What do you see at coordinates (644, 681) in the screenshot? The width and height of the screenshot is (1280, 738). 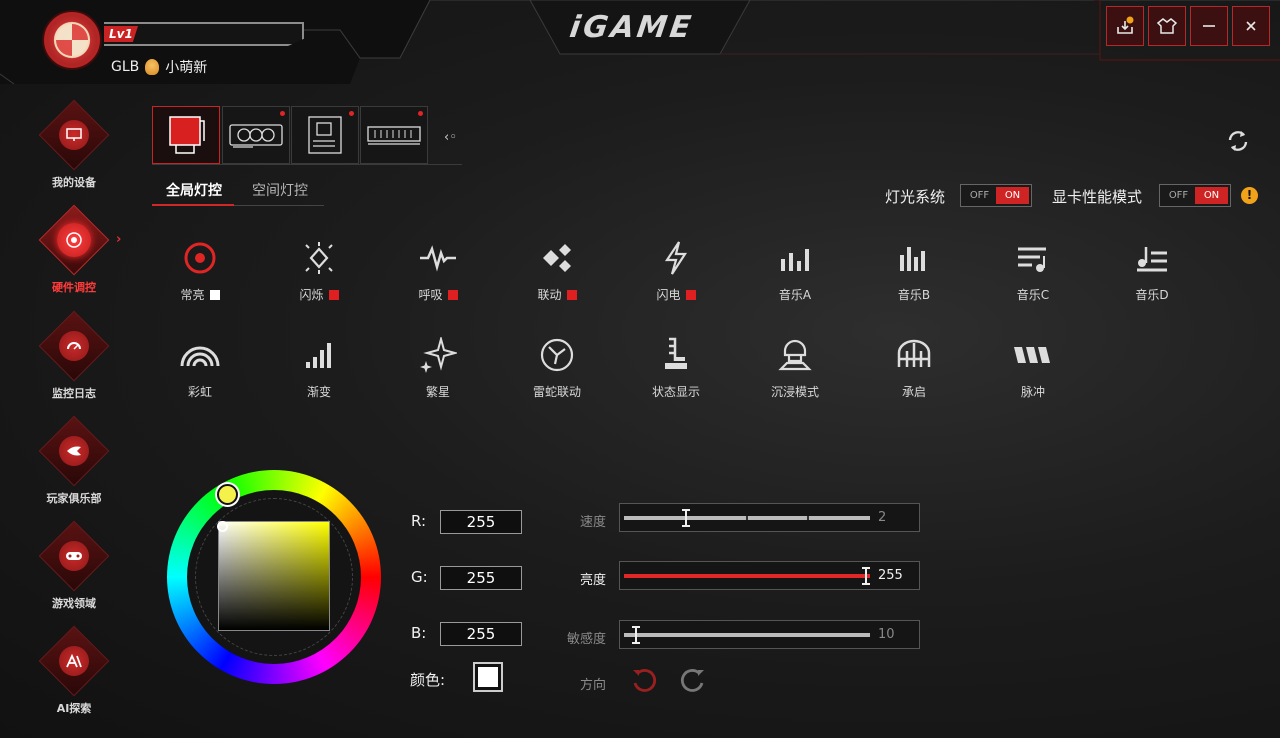 I see `rotate-ccw-icon` at bounding box center [644, 681].